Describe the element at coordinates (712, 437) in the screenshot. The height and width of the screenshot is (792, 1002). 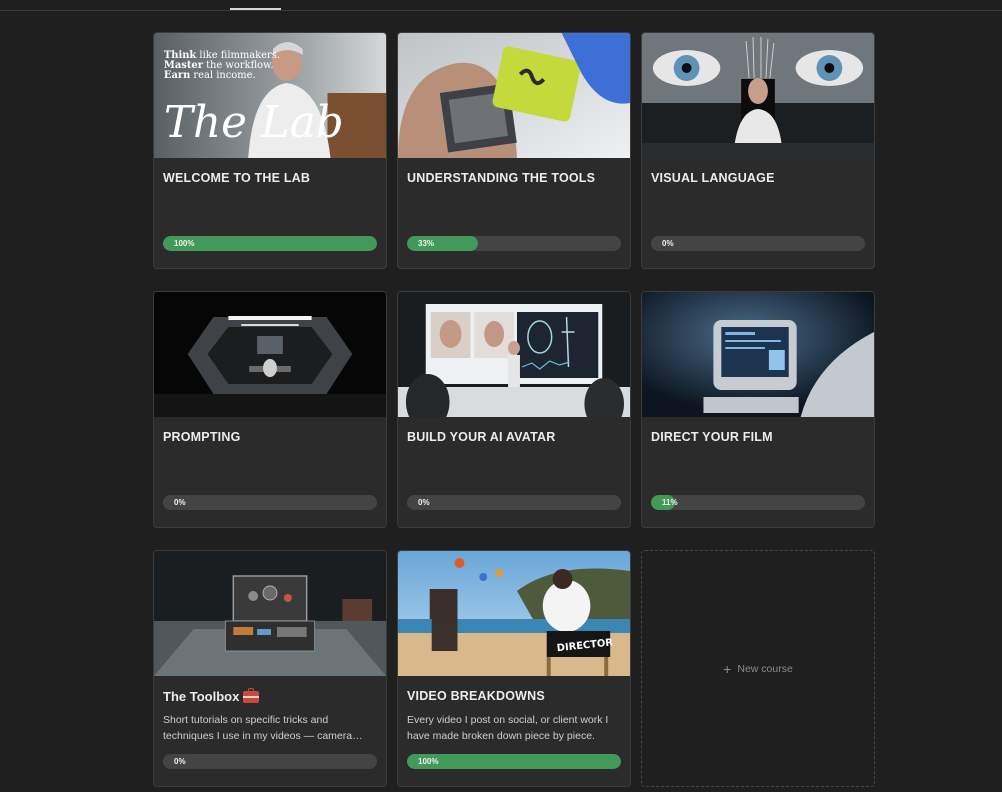
I see `course-title: DIRECT YOUR FILM` at that location.